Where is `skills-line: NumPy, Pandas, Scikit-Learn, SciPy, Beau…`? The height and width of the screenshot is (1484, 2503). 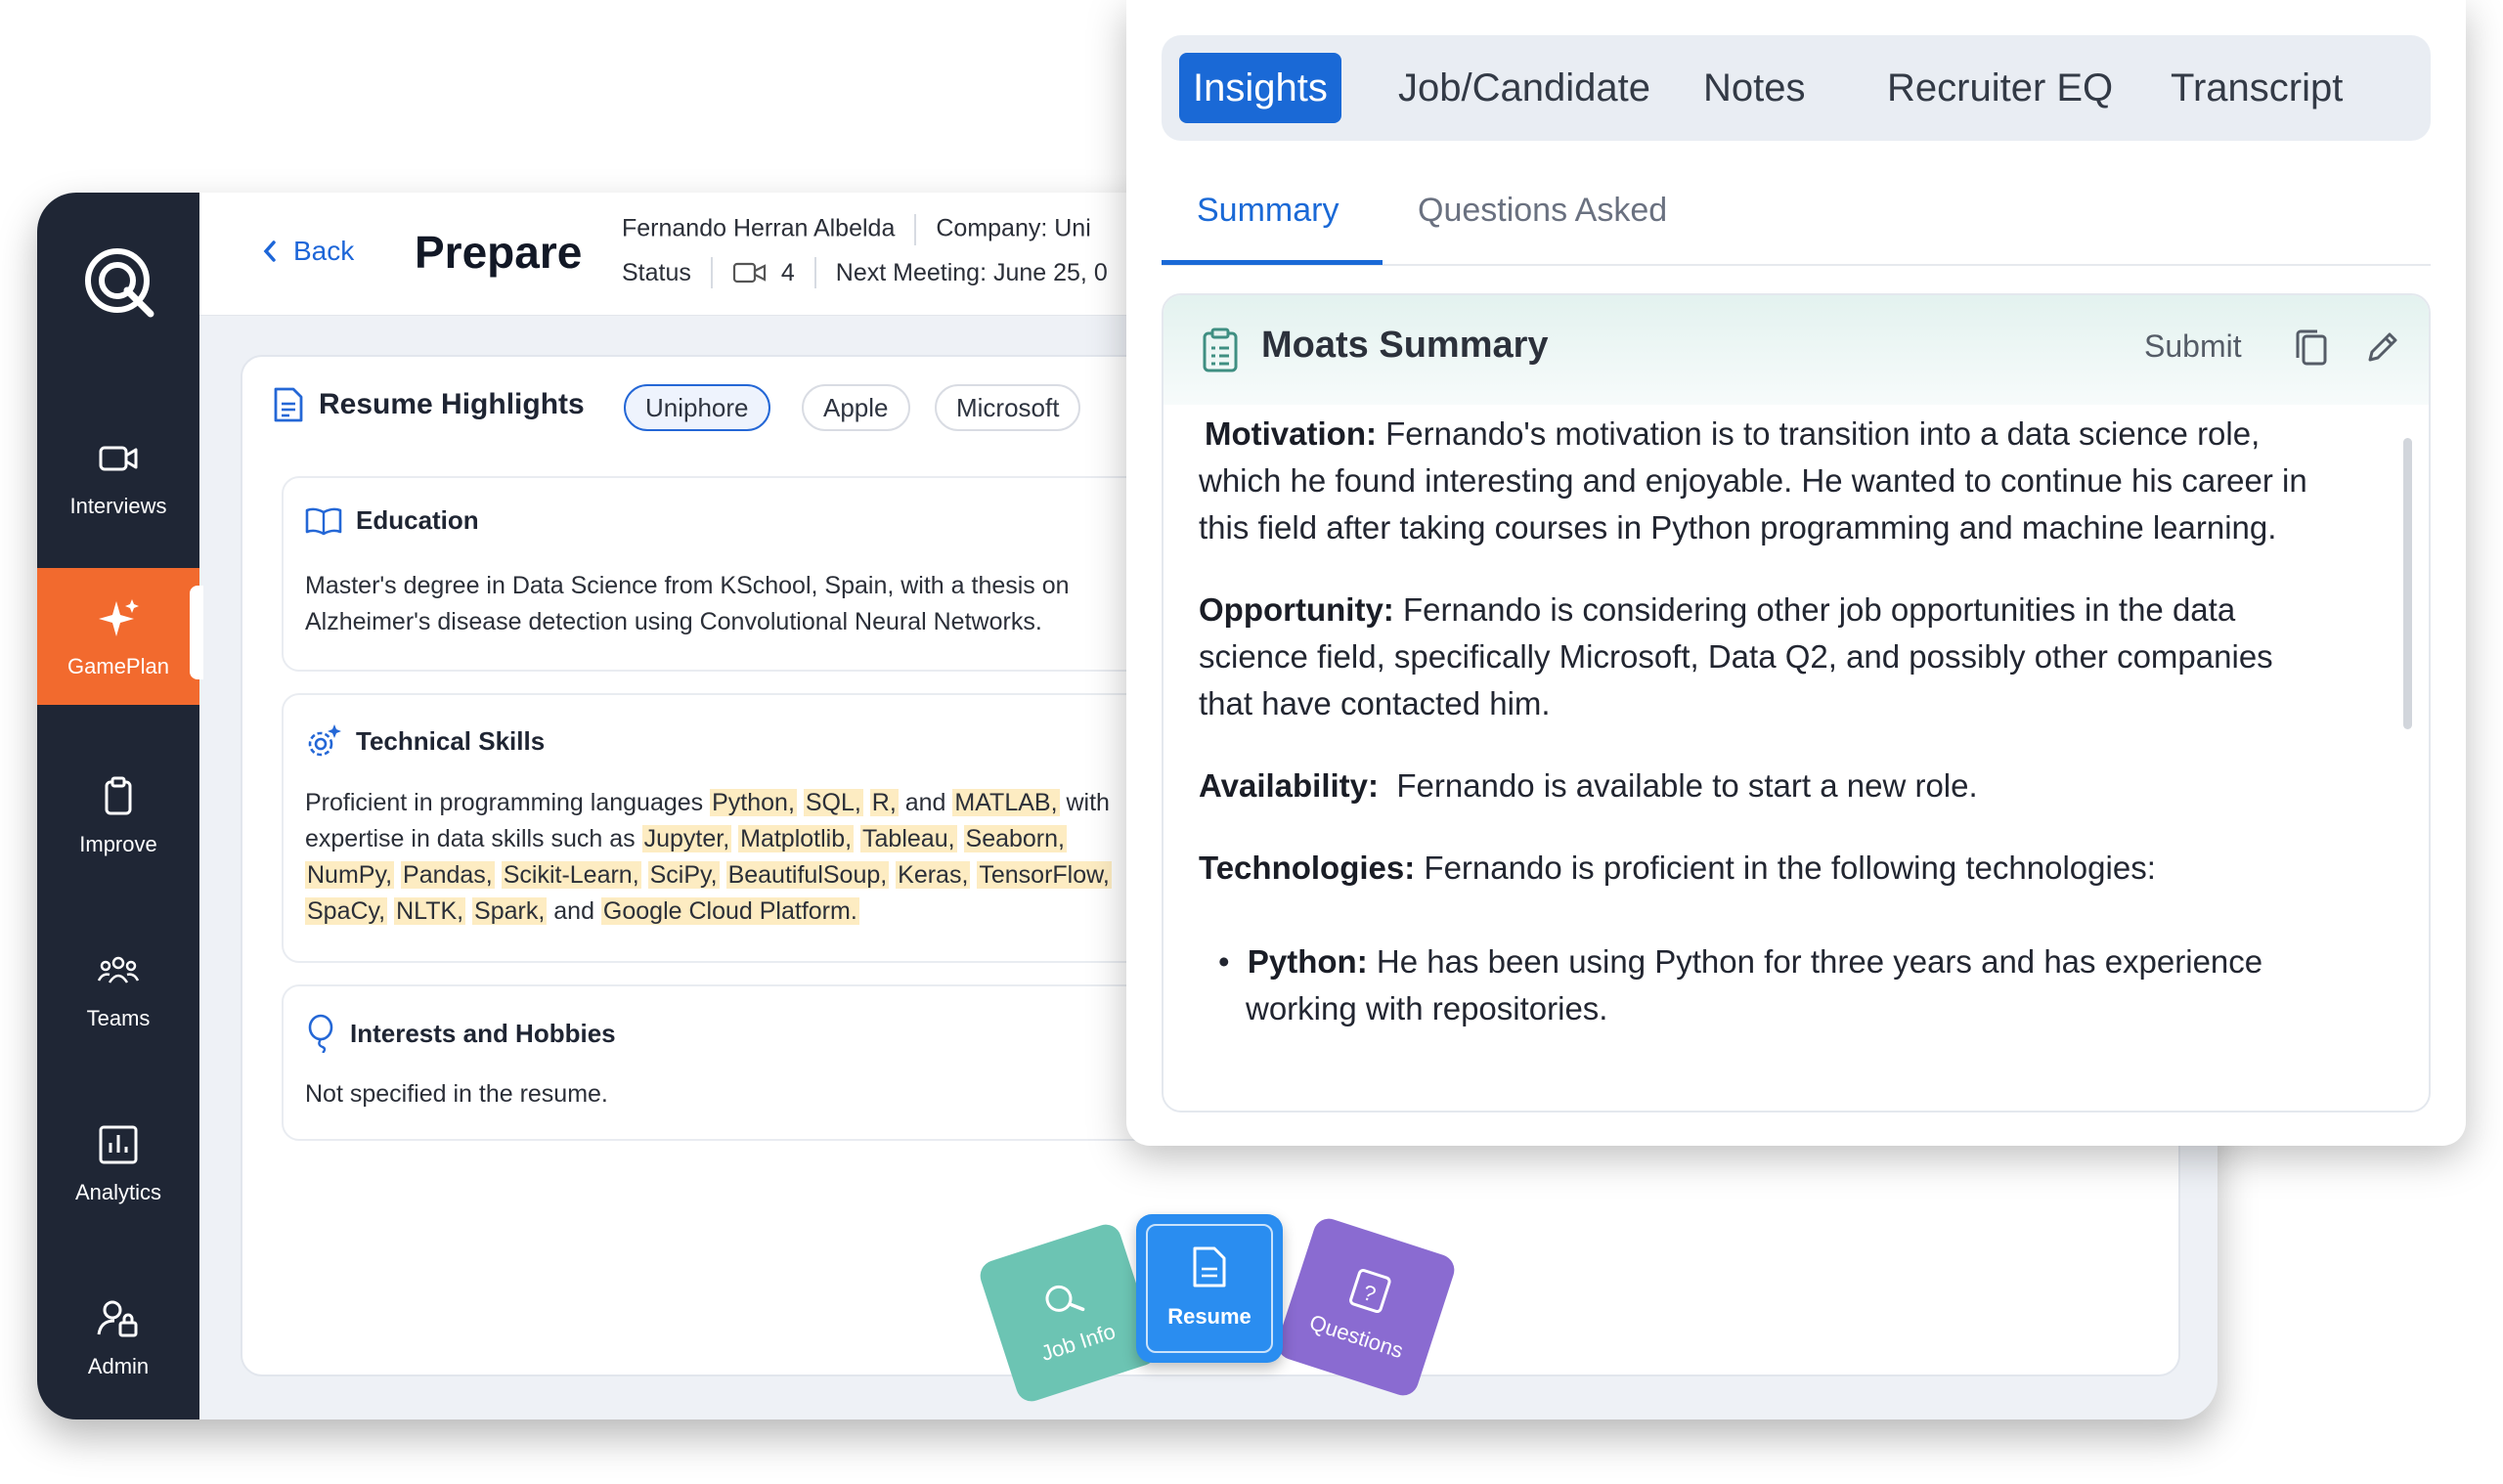
skills-line: NumPy, Pandas, Scikit-Learn, SciPy, Beau… is located at coordinates (708, 875).